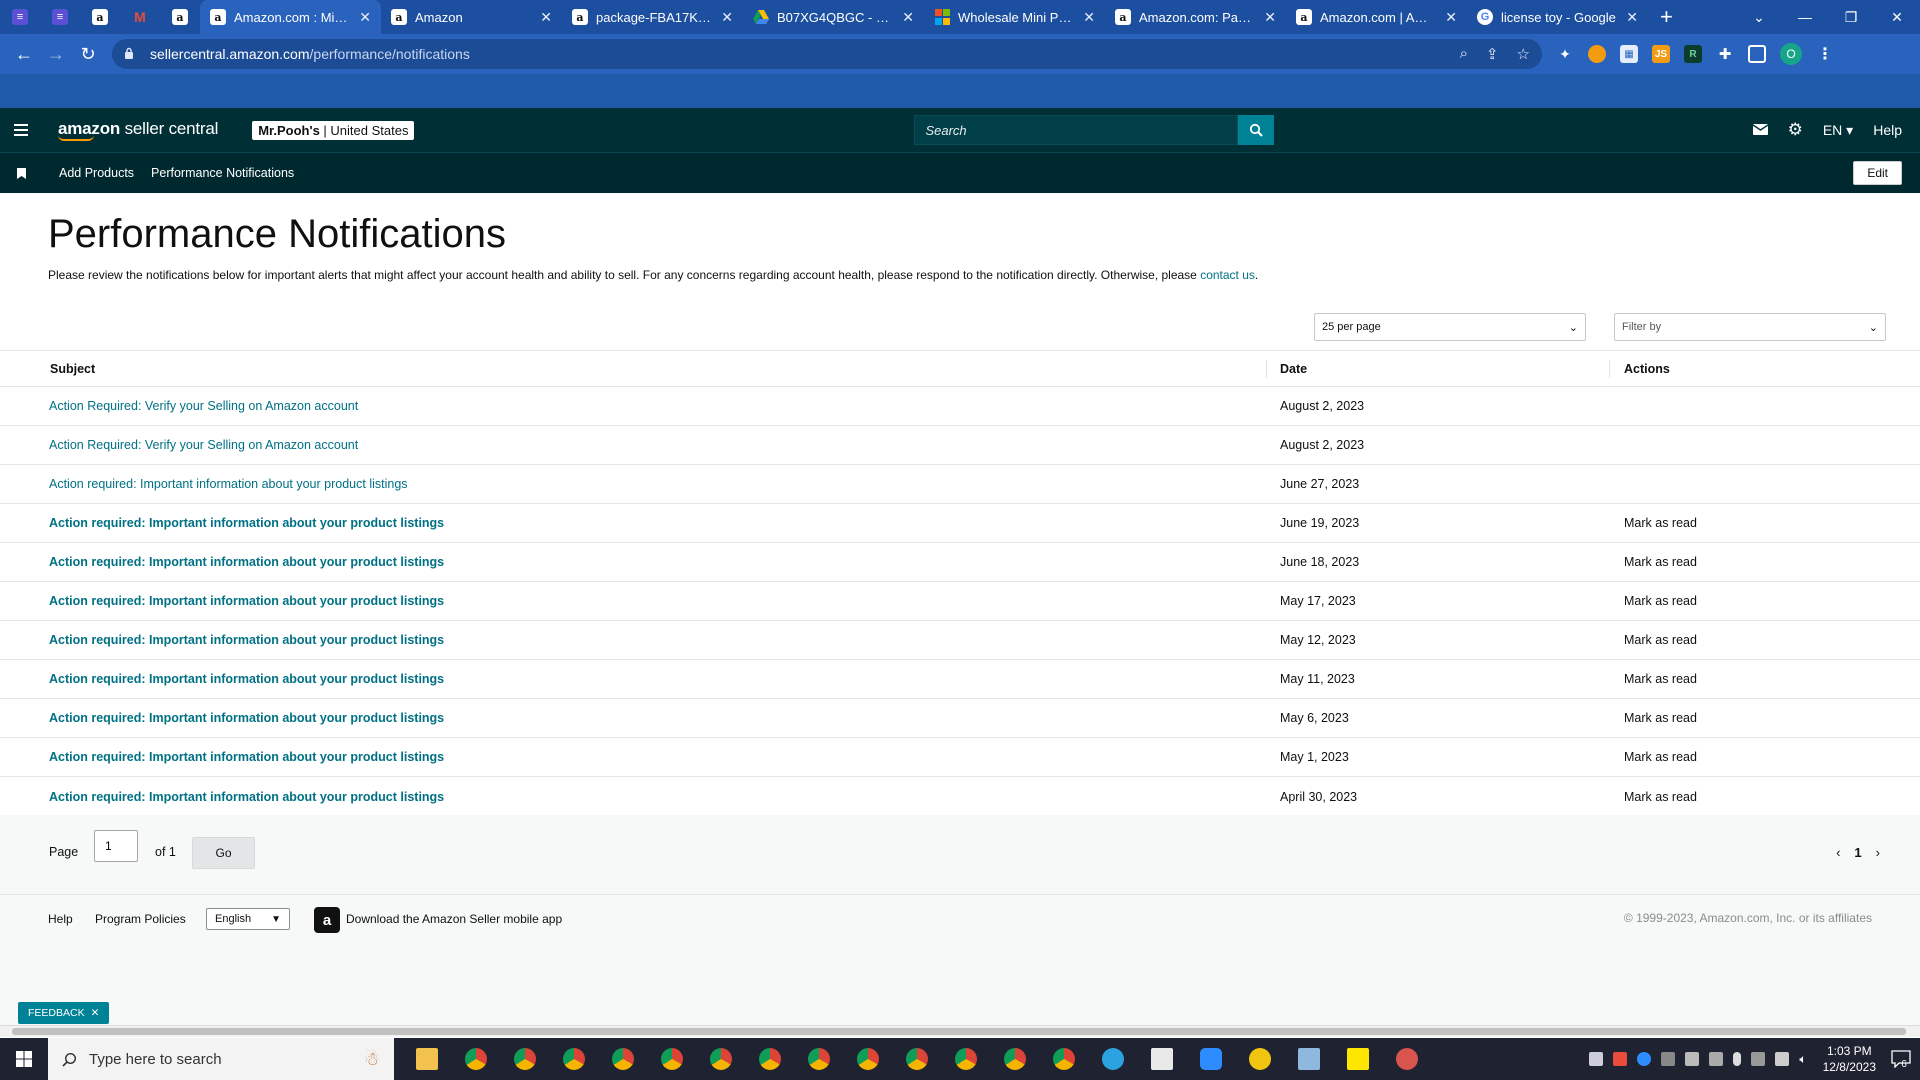 The height and width of the screenshot is (1080, 1920). Describe the element at coordinates (1438, 368) in the screenshot. I see `column-header-date: Date` at that location.